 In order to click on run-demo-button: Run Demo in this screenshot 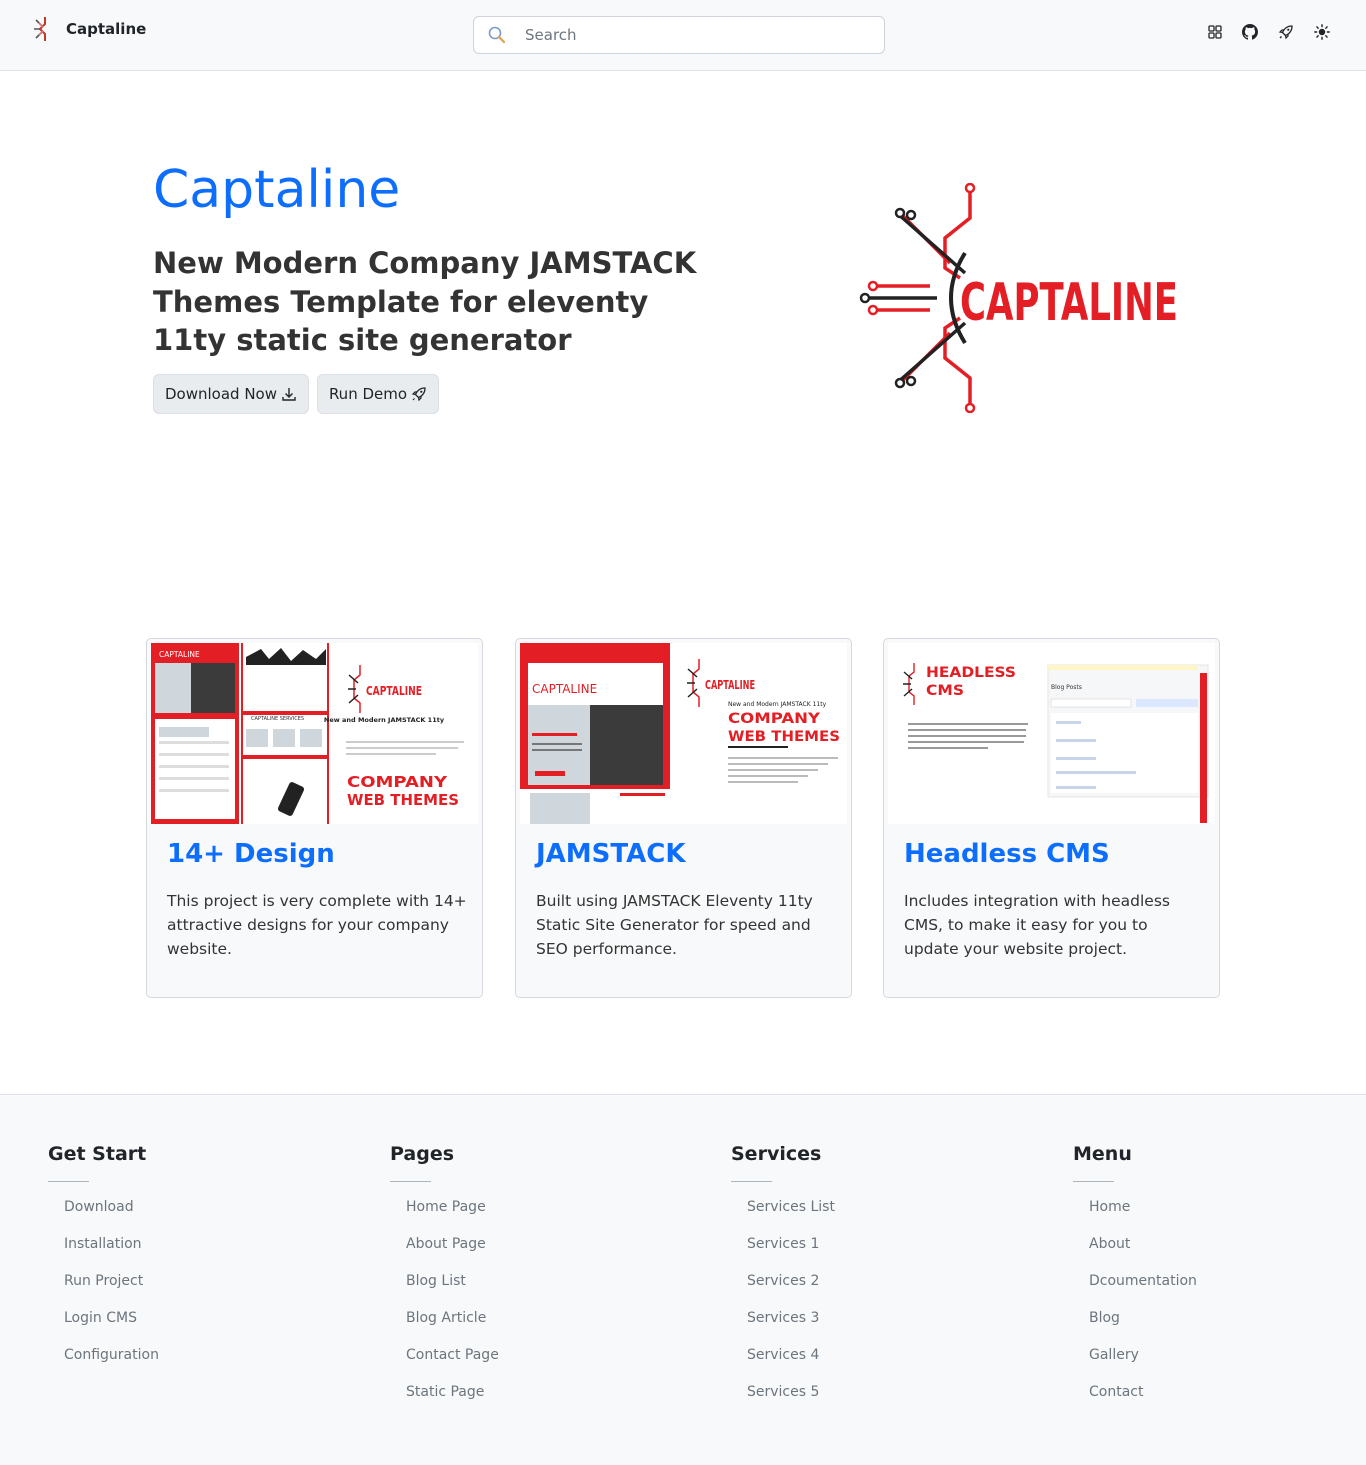, I will do `click(378, 394)`.